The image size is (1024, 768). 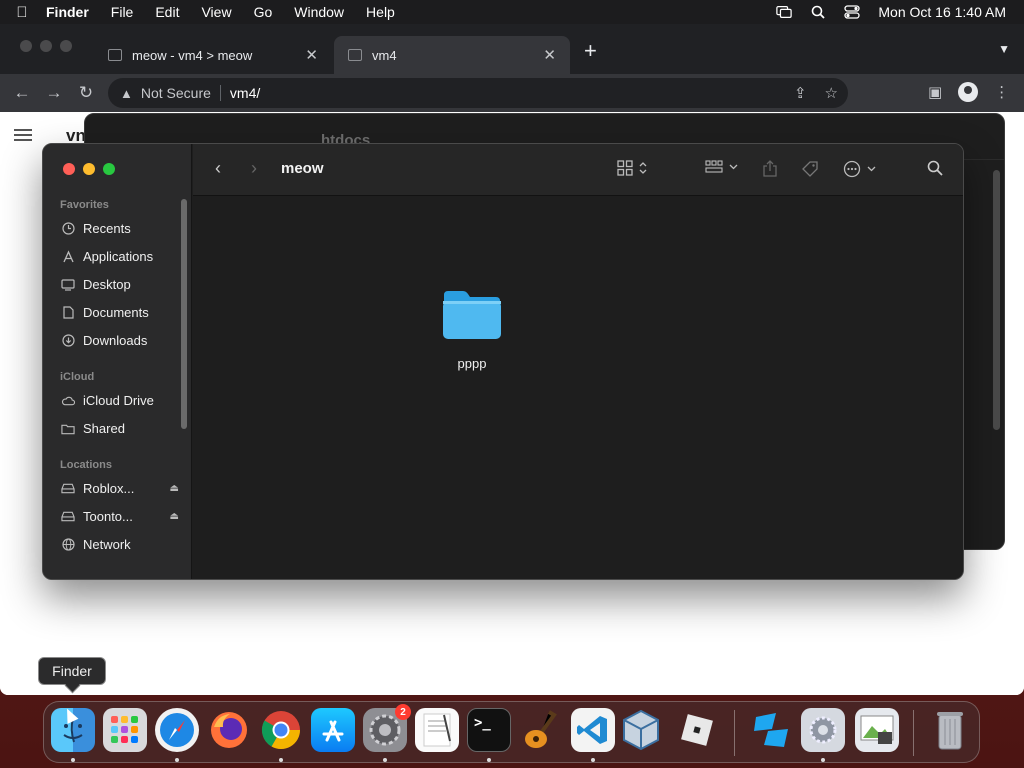 What do you see at coordinates (245, 93) in the screenshot?
I see `url-text: vm4/` at bounding box center [245, 93].